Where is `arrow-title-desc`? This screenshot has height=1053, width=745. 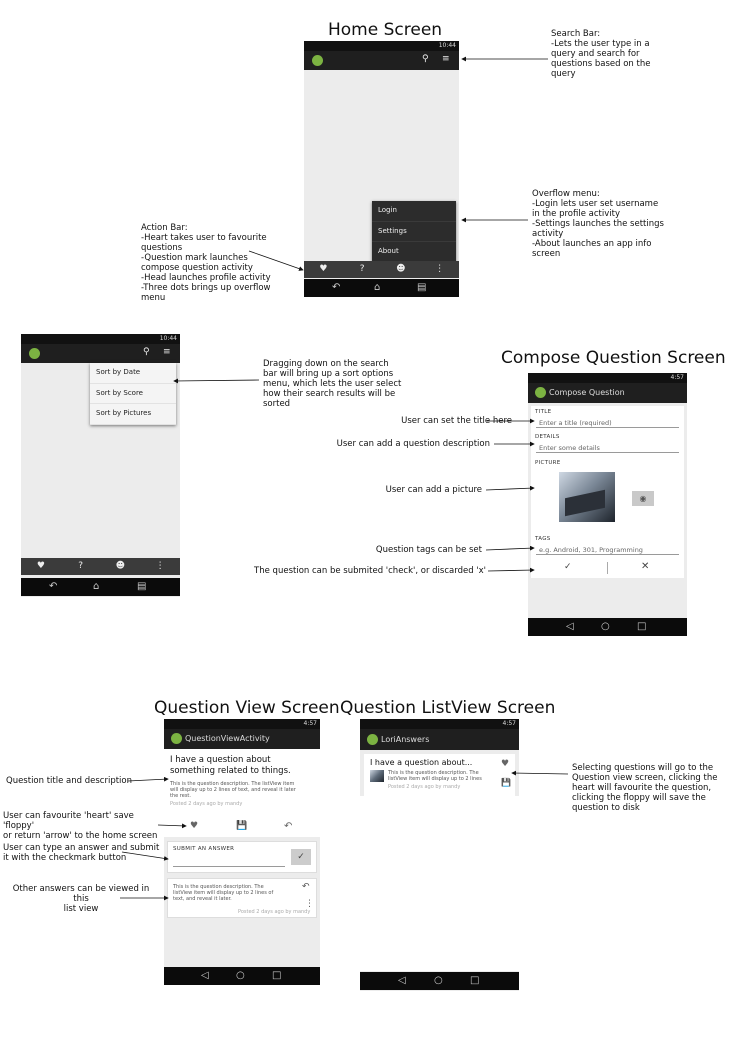
arrow-title-desc is located at coordinates (148, 779).